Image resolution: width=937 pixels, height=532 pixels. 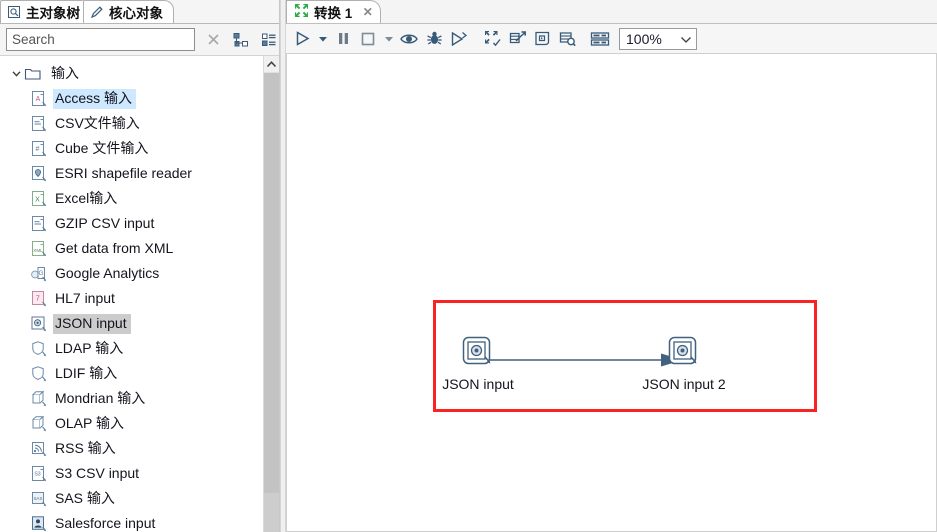 I want to click on tree-item-olap-输入: OLAP 输入, so click(x=131, y=423).